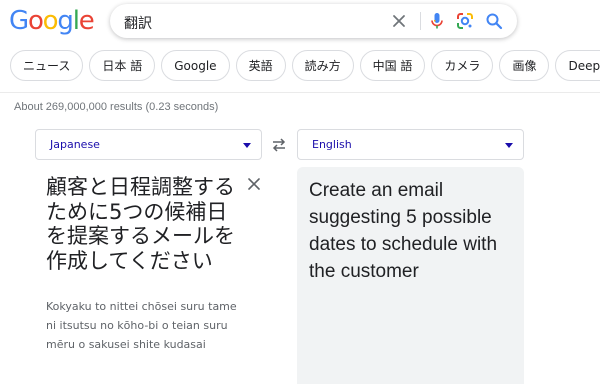  I want to click on search-divider, so click(420, 21).